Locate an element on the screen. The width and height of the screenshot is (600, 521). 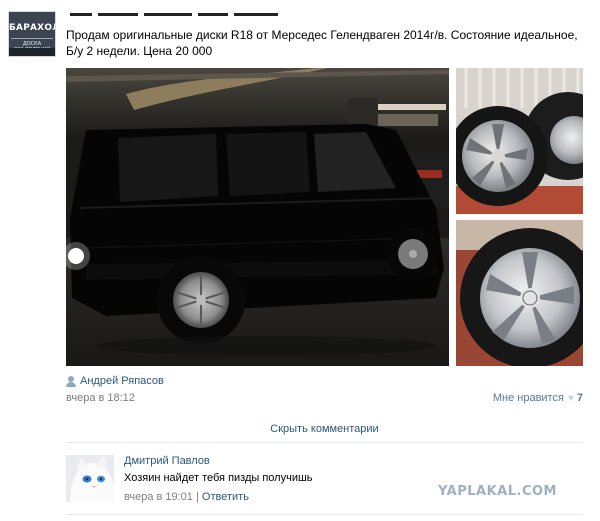
person-icon is located at coordinates (71, 381).